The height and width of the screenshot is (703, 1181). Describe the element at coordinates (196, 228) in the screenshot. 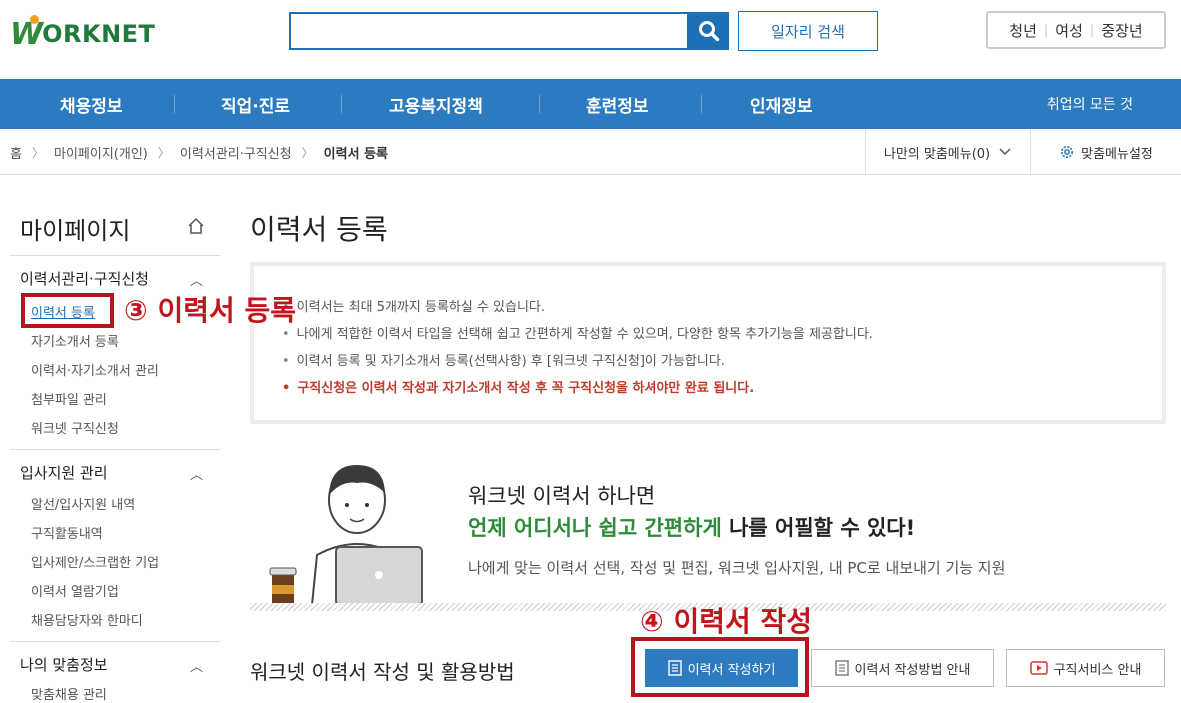

I see `home-icon` at that location.